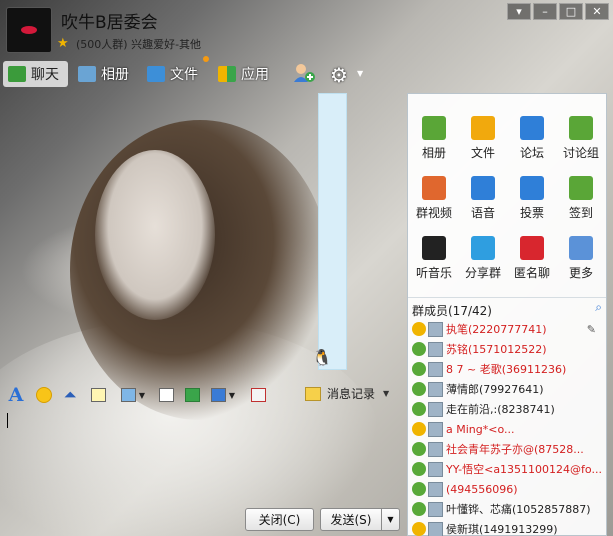  Describe the element at coordinates (434, 188) in the screenshot. I see `video-icon` at that location.